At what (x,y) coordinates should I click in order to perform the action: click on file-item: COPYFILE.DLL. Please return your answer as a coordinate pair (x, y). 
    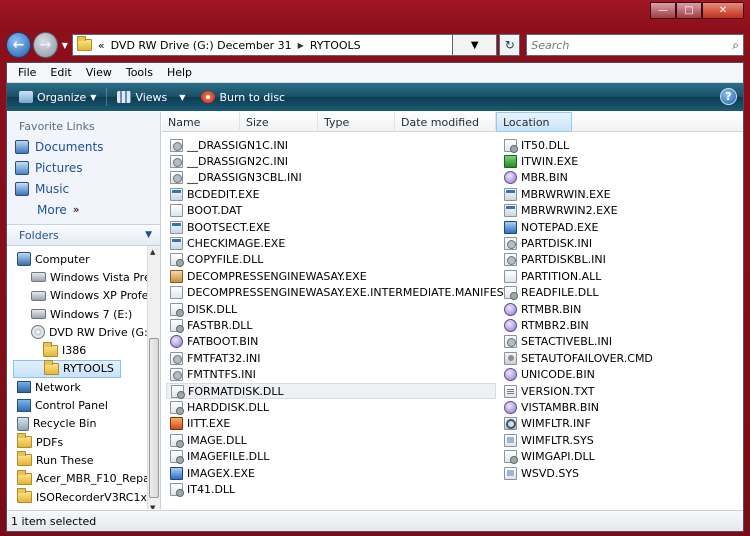
    Looking at the image, I should click on (333, 260).